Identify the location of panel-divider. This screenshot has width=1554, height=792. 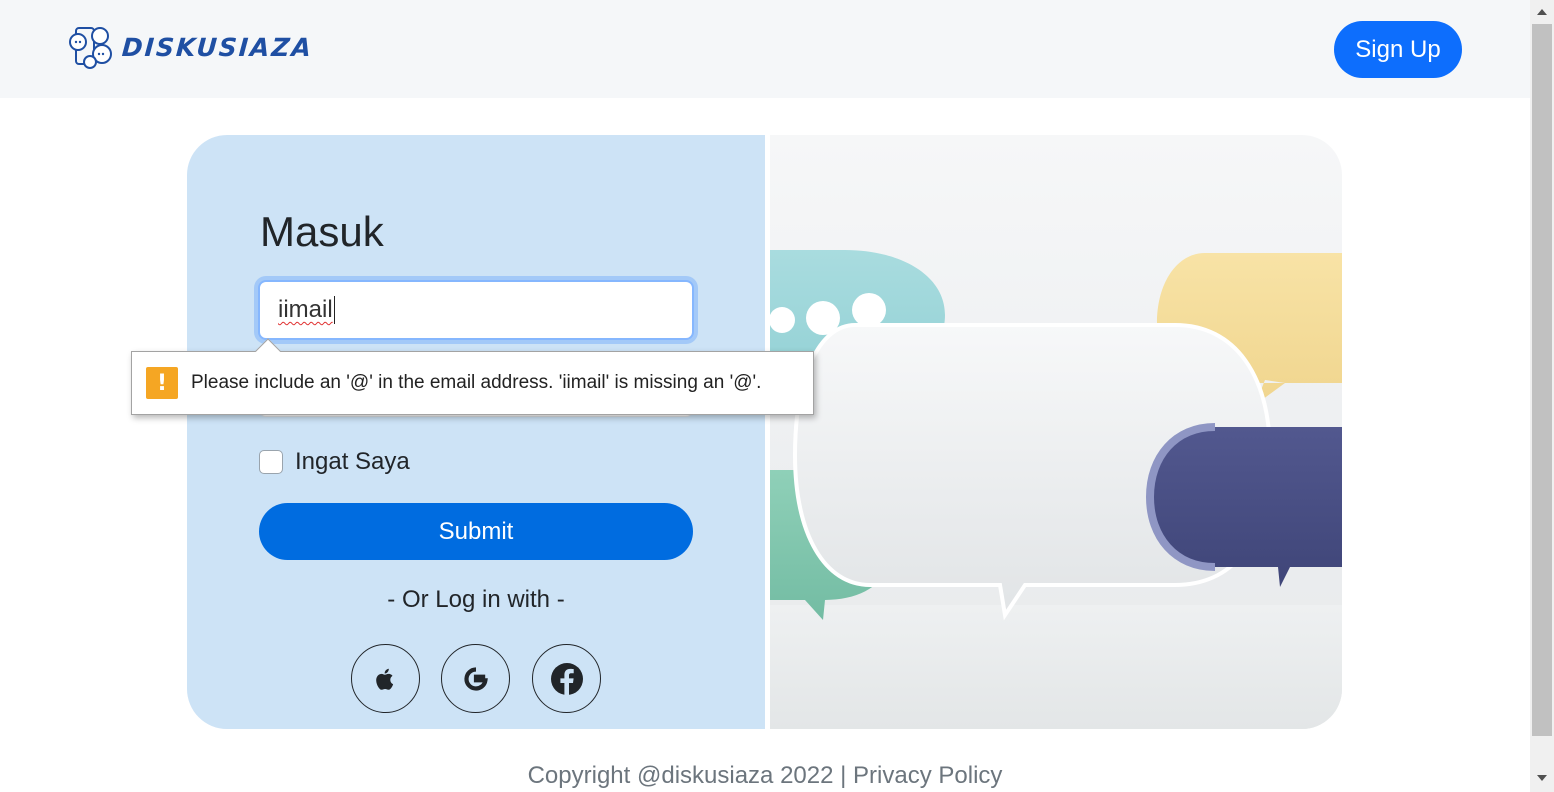
(767, 432).